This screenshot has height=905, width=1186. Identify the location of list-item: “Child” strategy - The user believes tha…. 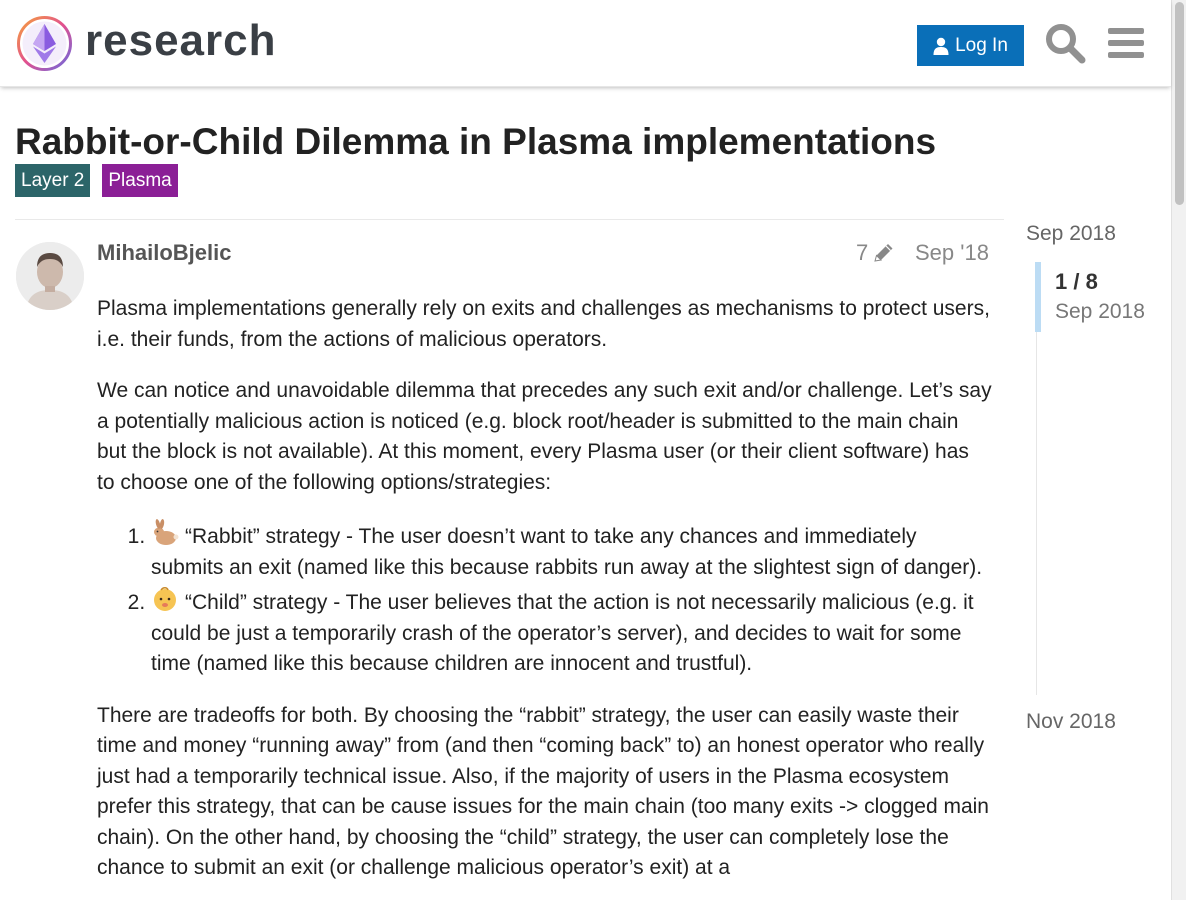
(571, 632).